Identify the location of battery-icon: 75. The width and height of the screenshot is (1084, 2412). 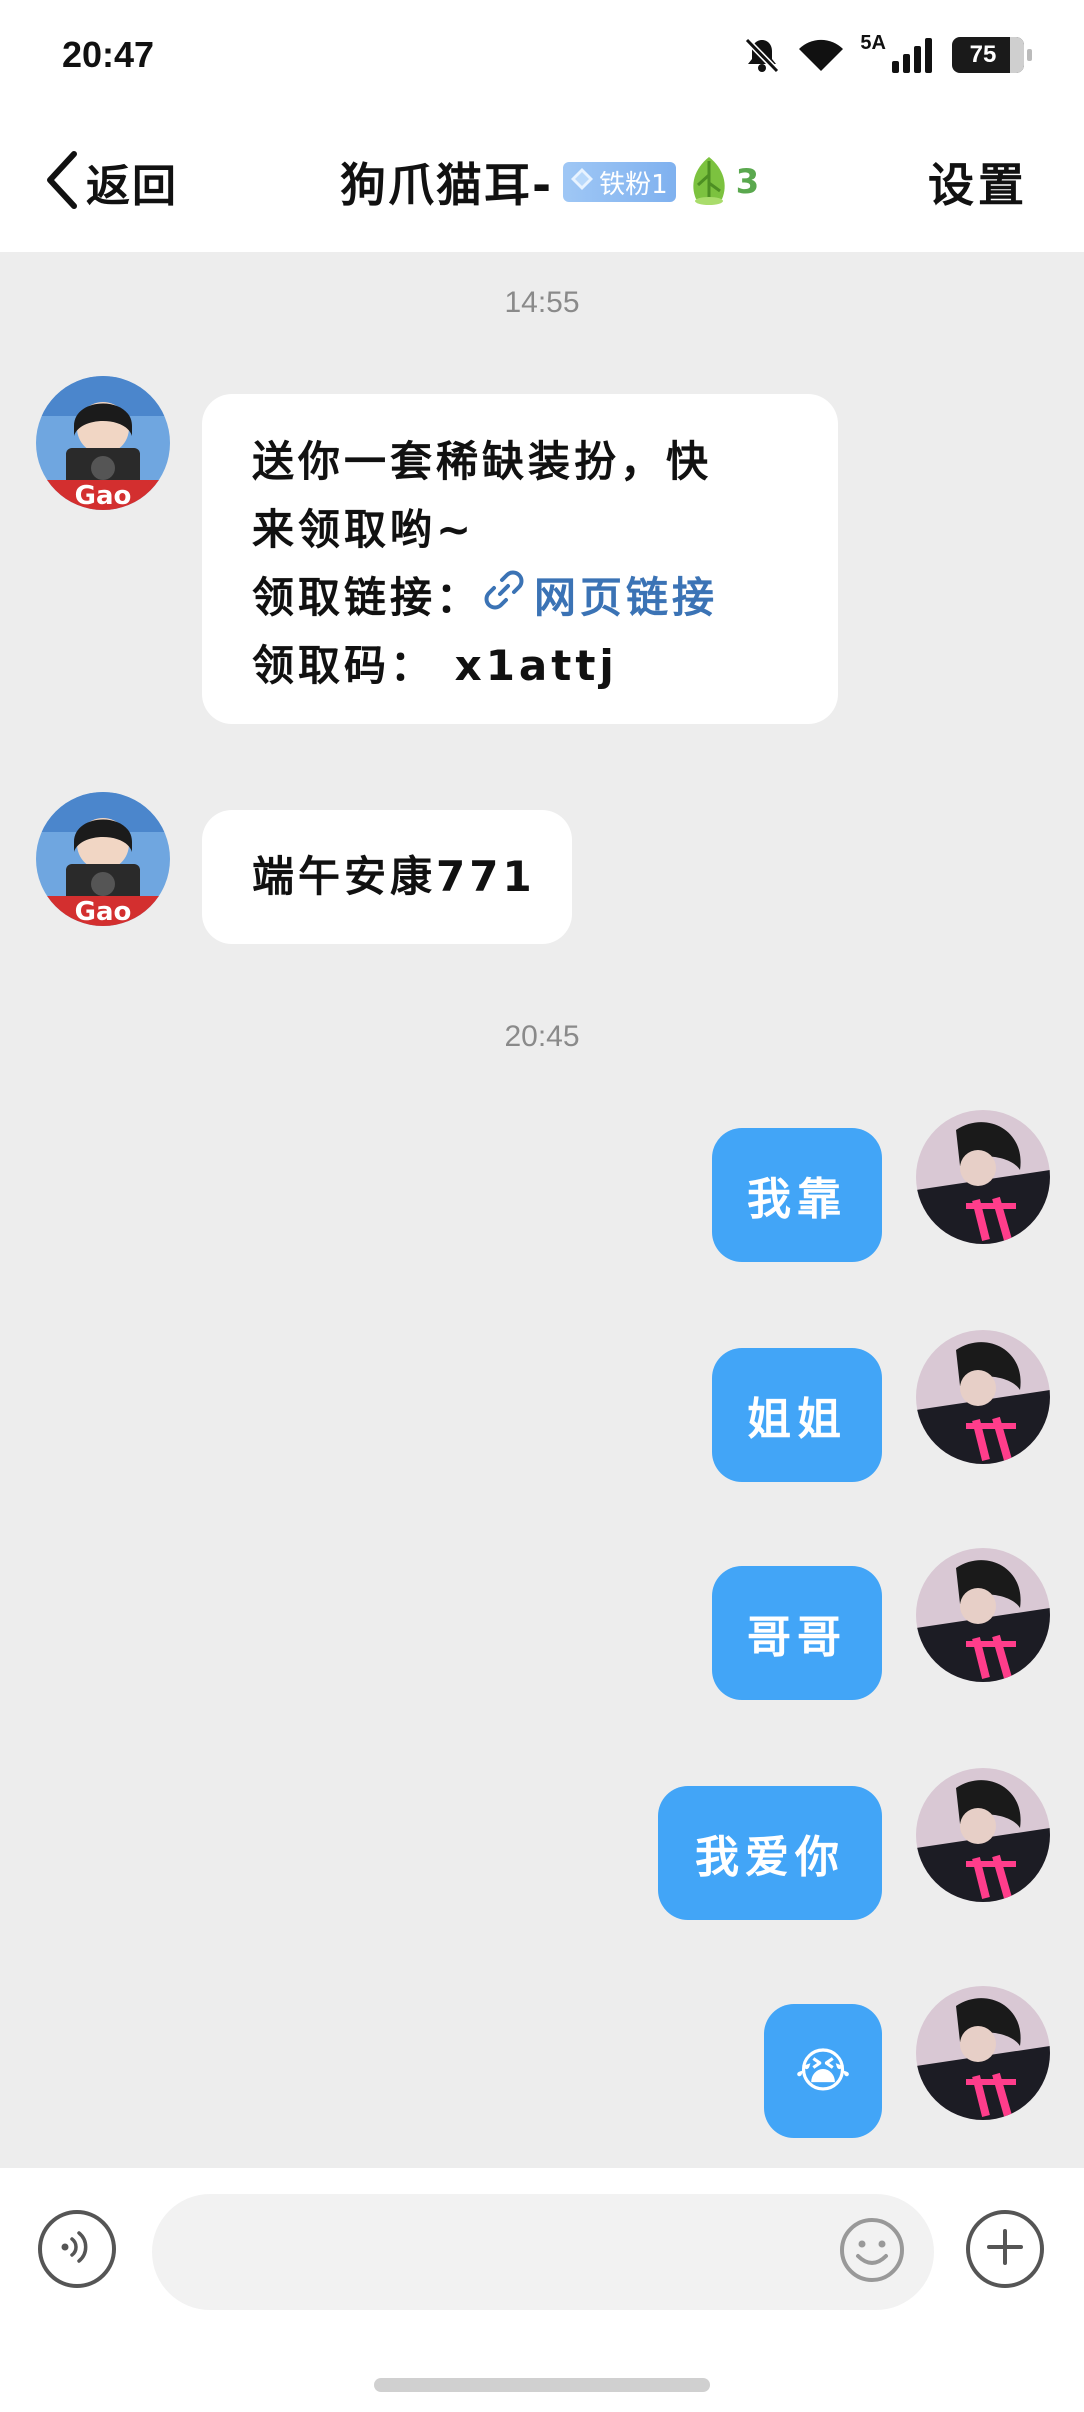
(992, 55).